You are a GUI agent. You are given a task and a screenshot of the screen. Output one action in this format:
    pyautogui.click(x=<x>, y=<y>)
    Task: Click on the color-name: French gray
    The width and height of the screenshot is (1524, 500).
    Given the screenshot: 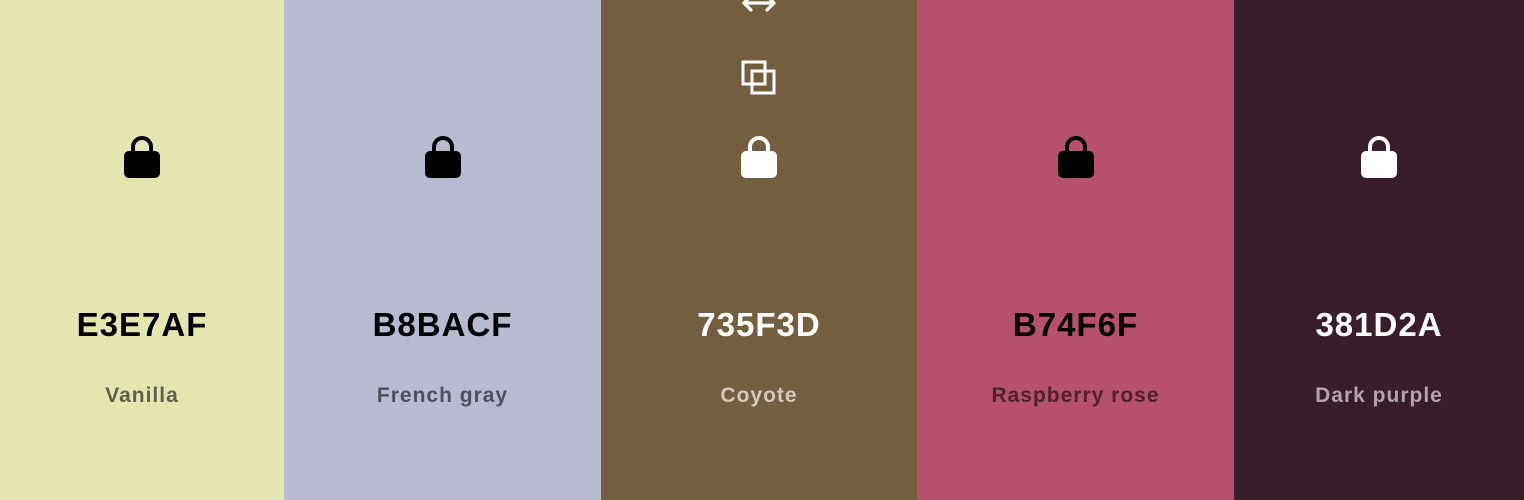 What is the action you would take?
    pyautogui.click(x=442, y=396)
    